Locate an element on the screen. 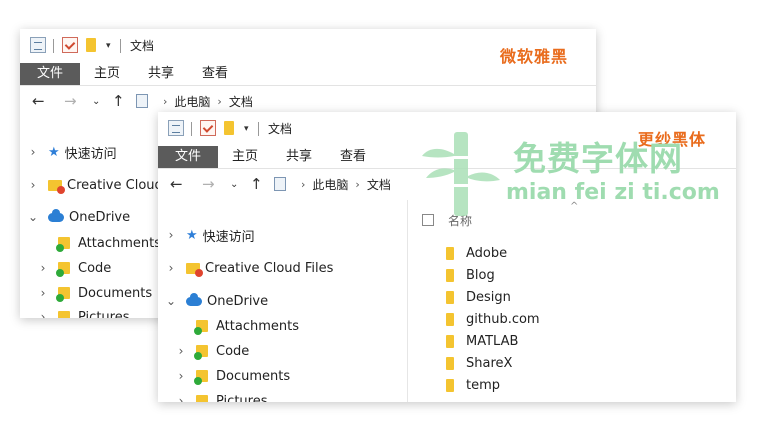  file-name: ShareX is located at coordinates (489, 363).